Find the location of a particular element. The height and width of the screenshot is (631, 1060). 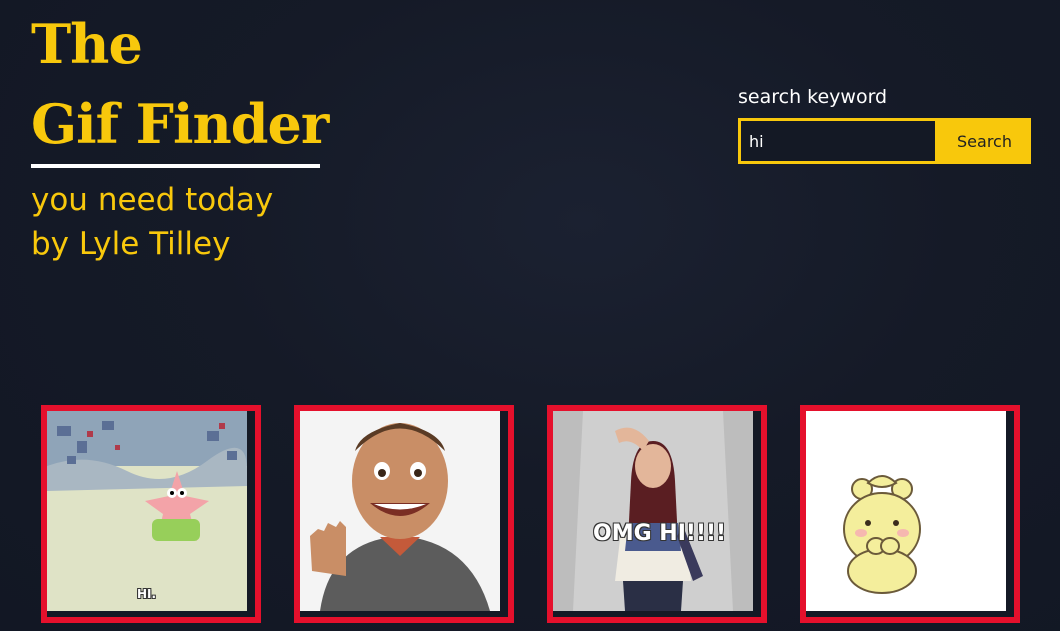

tagline-line-1: you need today is located at coordinates (152, 200).